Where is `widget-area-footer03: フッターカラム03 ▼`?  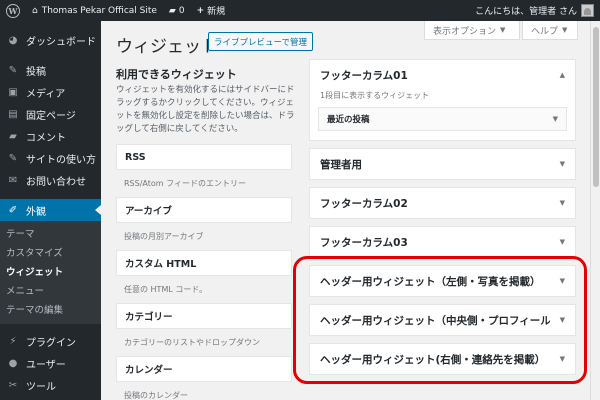
widget-area-footer03: フッターカラム03 ▼ is located at coordinates (442, 242).